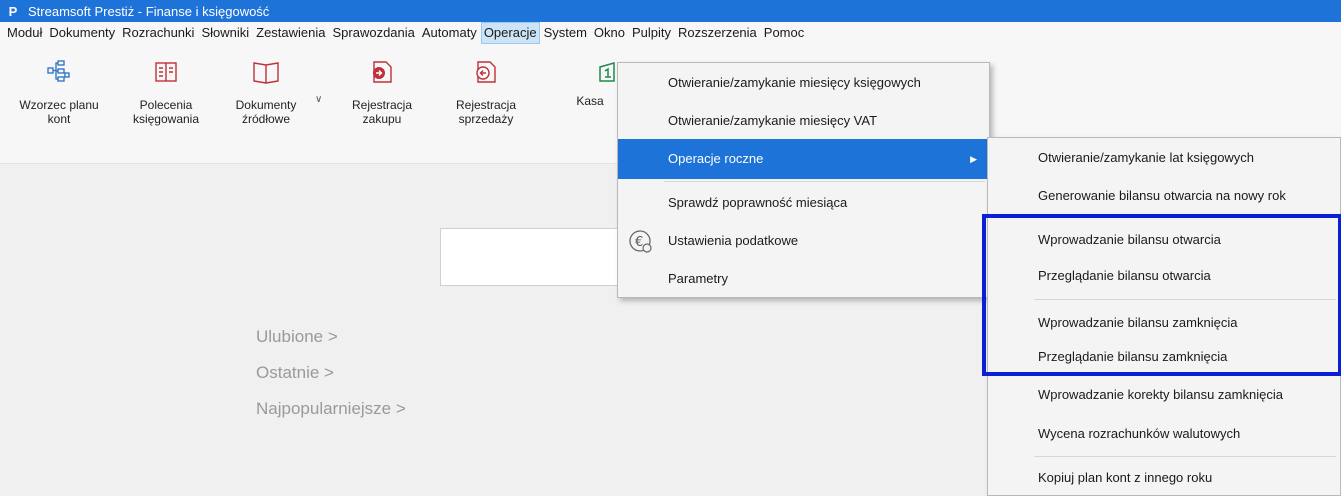  What do you see at coordinates (82, 33) in the screenshot?
I see `menu-dokumenty: Dokumenty` at bounding box center [82, 33].